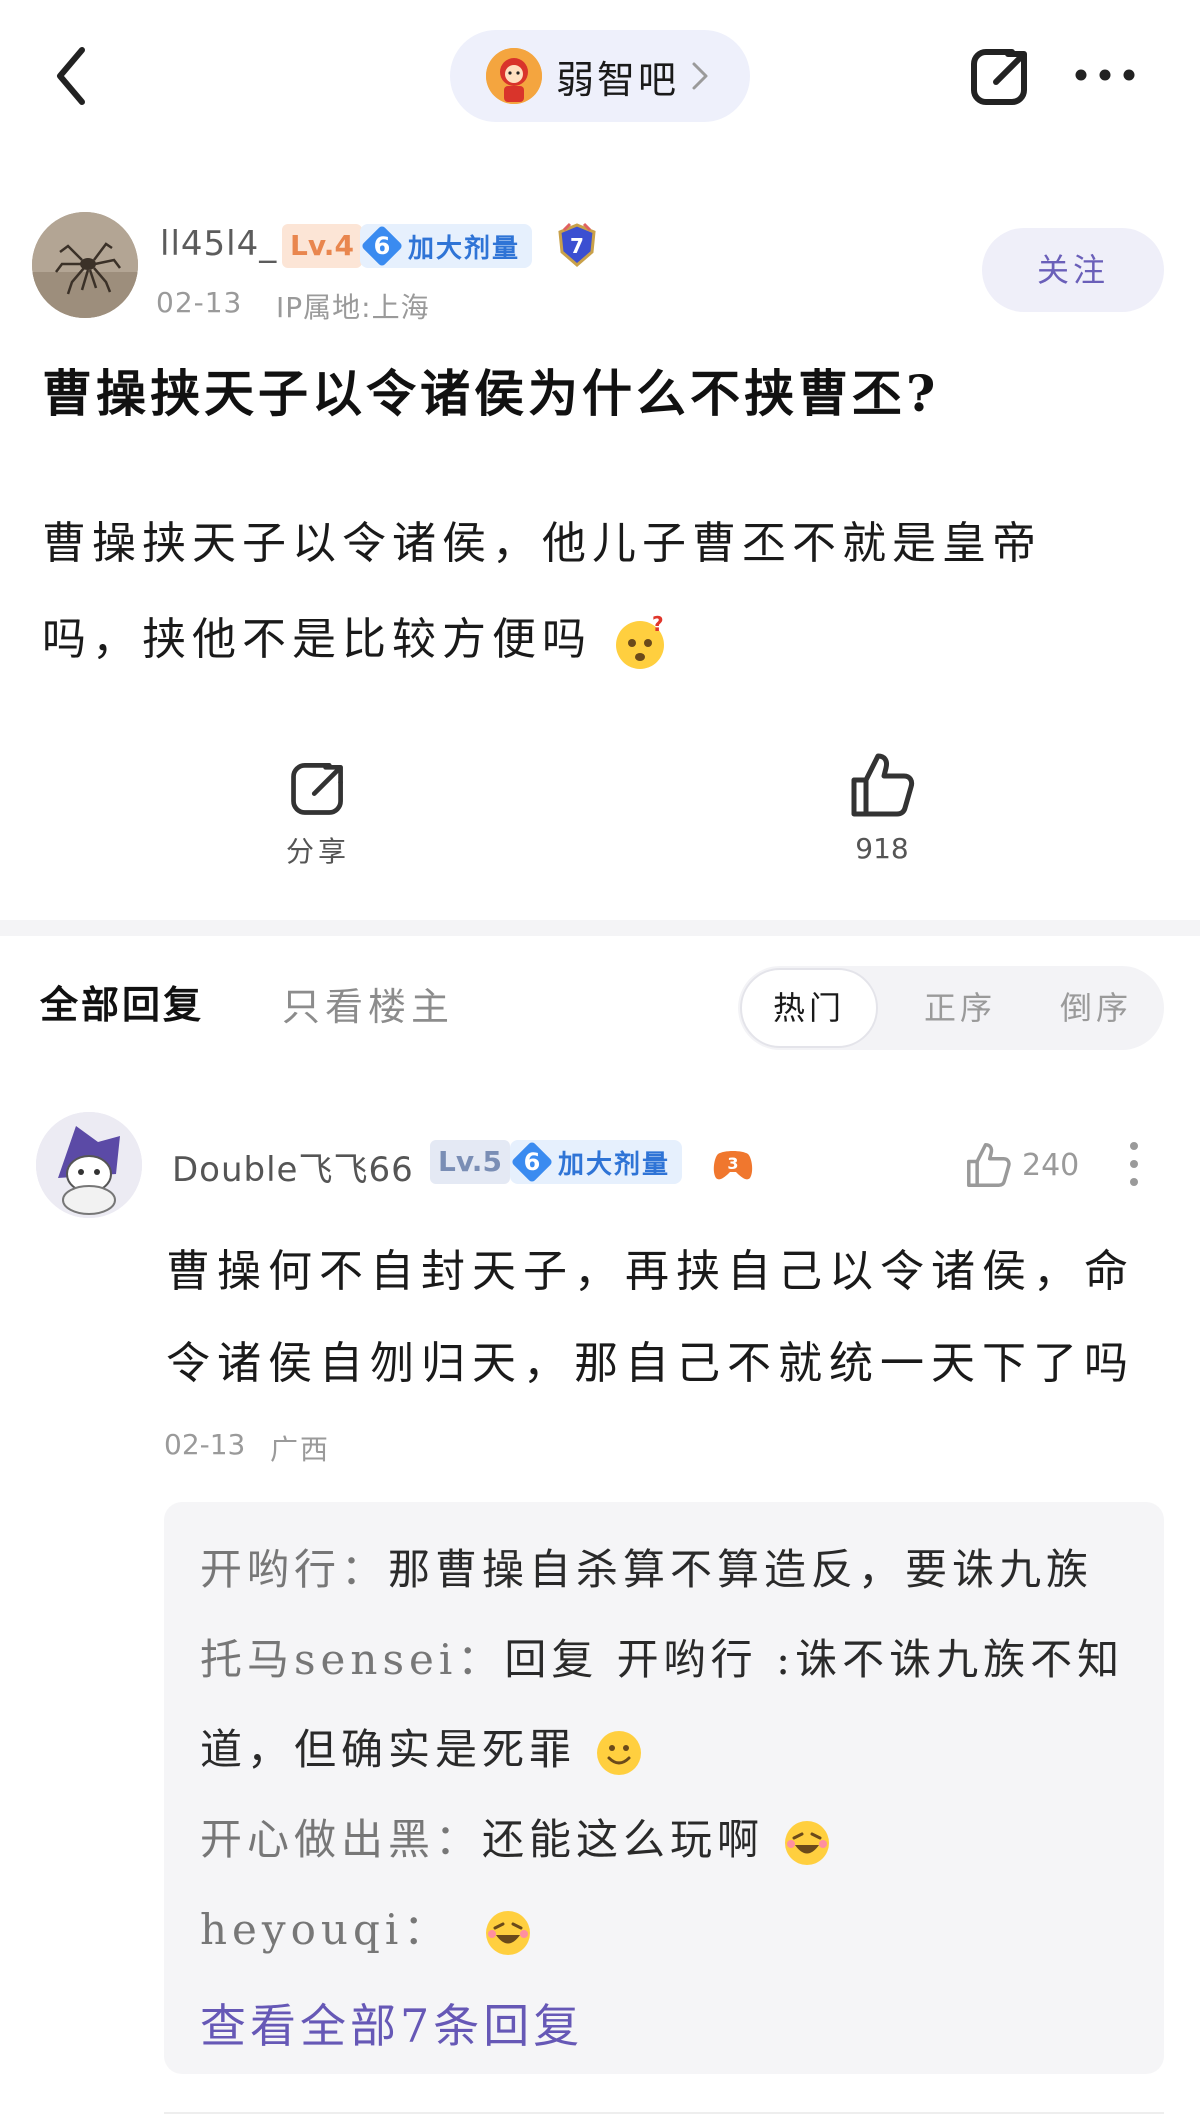 This screenshot has width=1200, height=2128. I want to click on sort-hot-button: 热门, so click(809, 1008).